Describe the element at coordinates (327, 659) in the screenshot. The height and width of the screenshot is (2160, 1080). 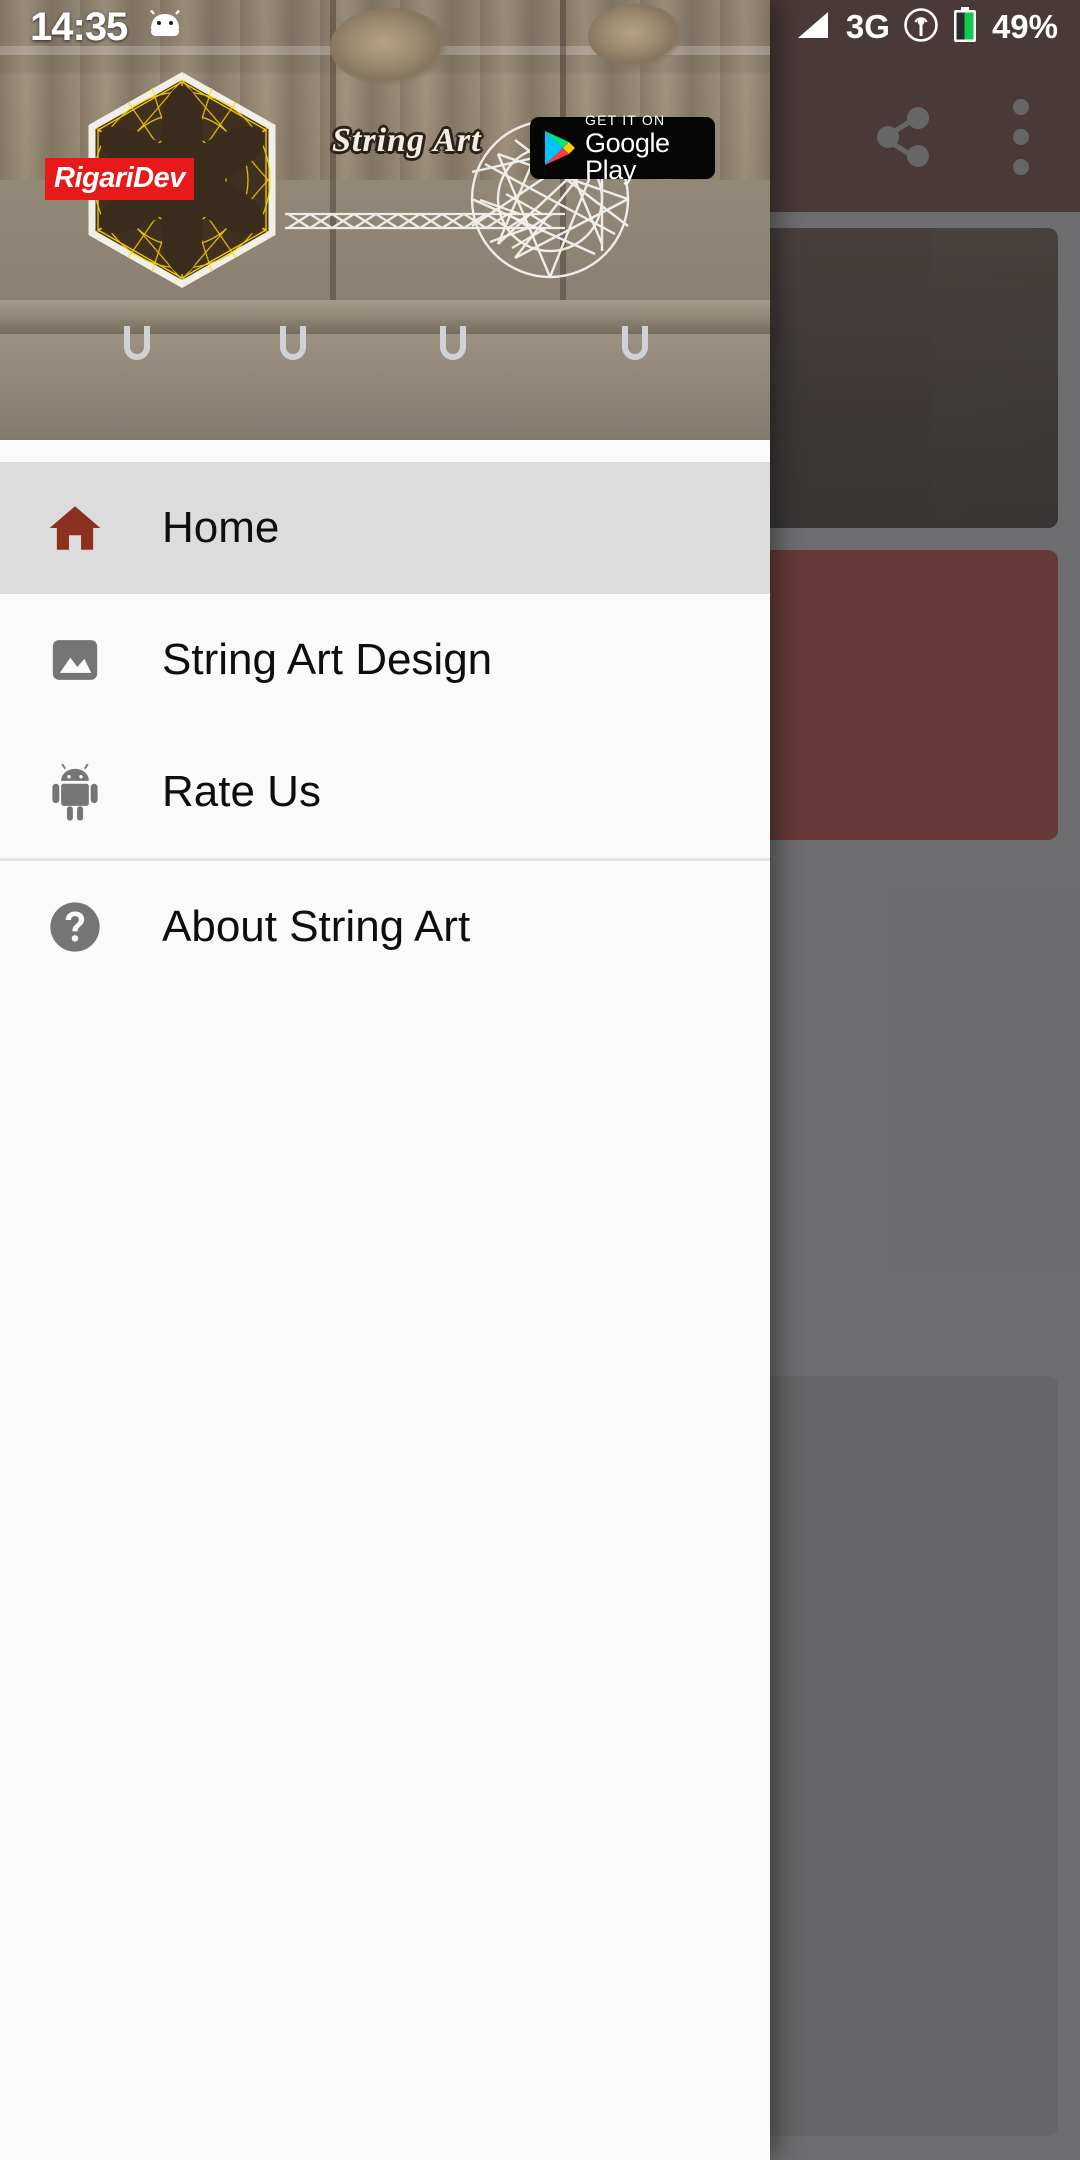
I see `drawer-item-label: String Art Design` at that location.